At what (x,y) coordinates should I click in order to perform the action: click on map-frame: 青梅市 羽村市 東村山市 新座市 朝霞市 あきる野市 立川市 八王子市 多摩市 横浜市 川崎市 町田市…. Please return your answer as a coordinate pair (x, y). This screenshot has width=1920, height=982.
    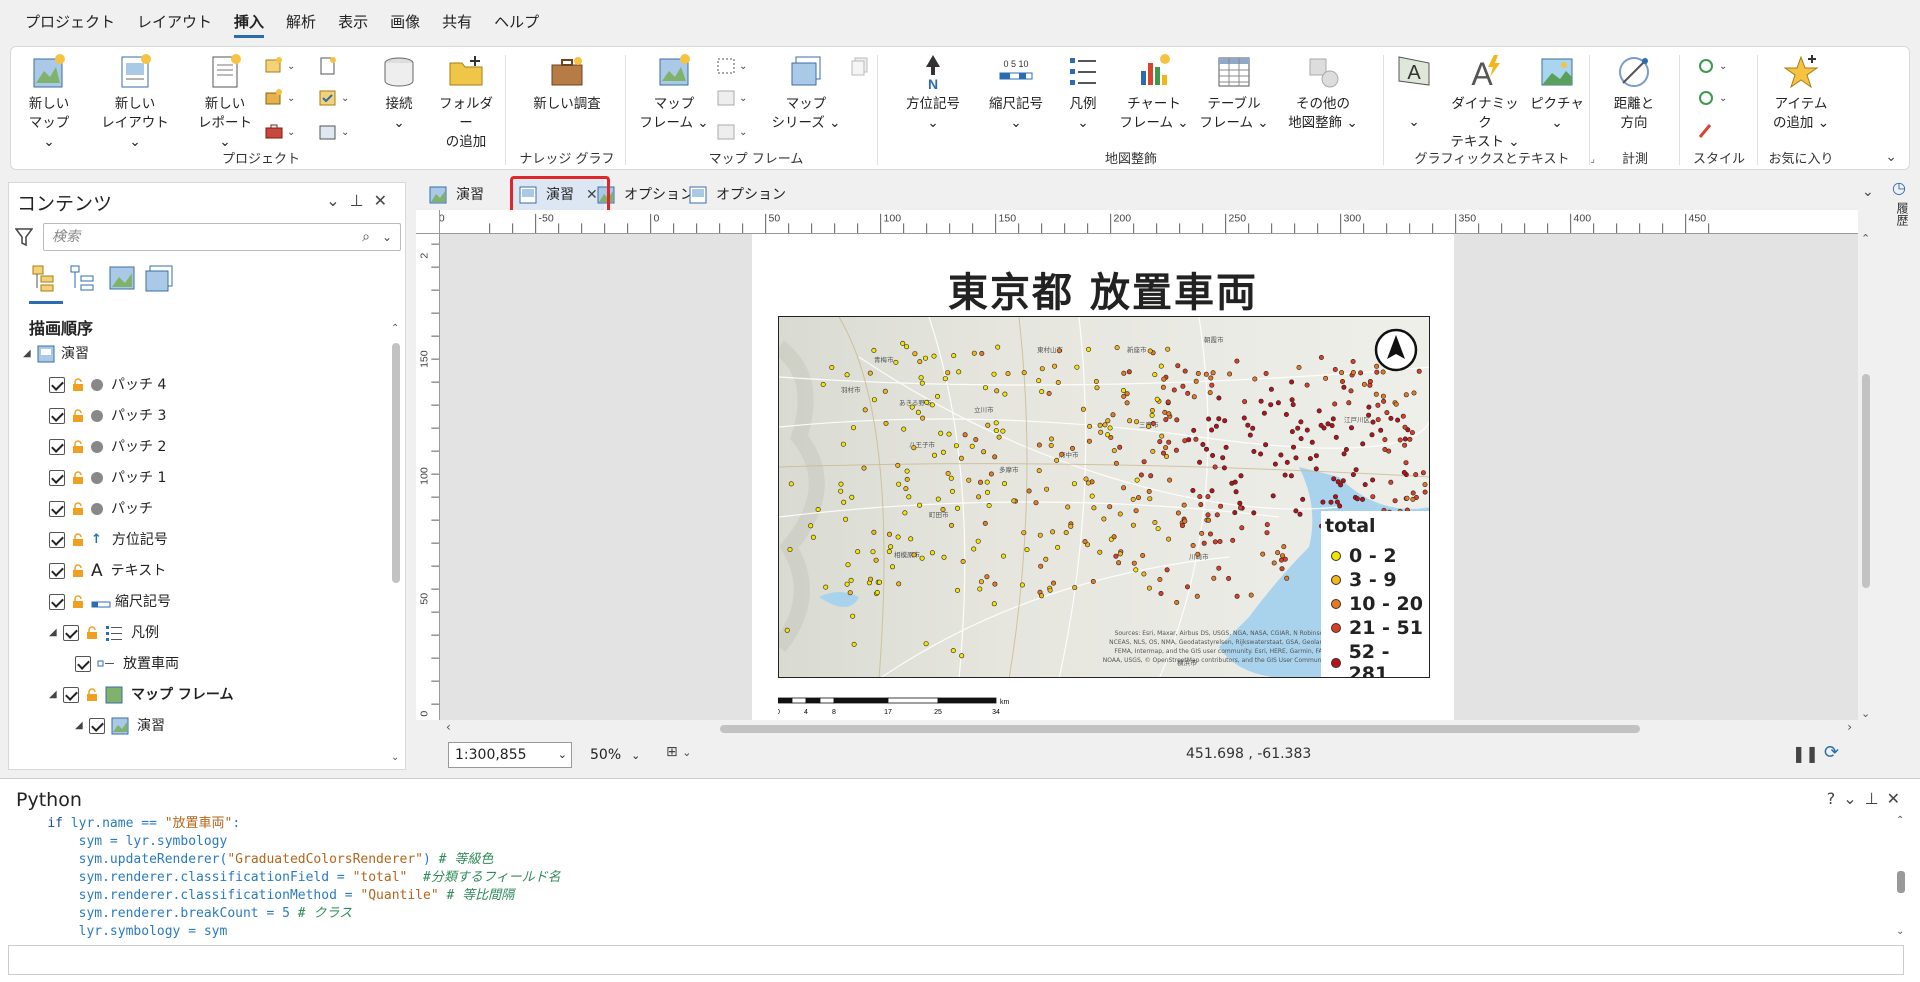
    Looking at the image, I should click on (1104, 497).